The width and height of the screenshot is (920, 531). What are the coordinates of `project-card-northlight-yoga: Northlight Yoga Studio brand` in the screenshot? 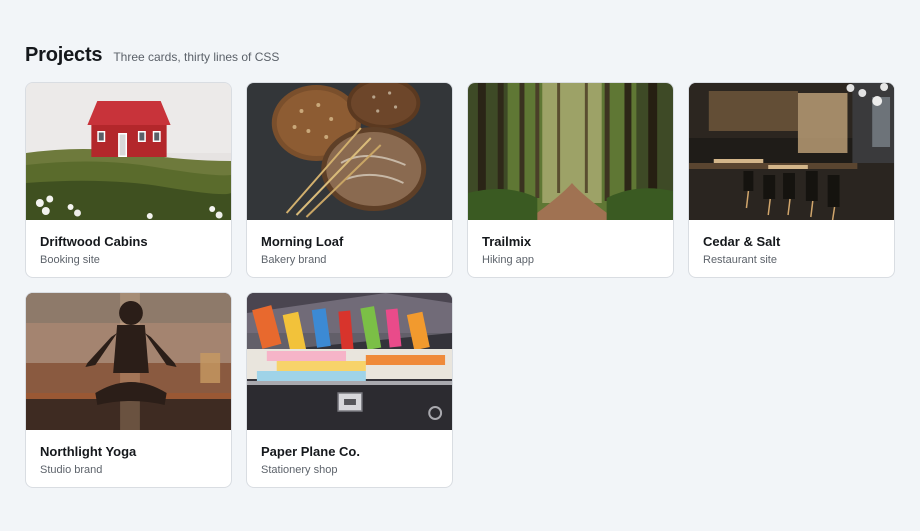 It's located at (128, 390).